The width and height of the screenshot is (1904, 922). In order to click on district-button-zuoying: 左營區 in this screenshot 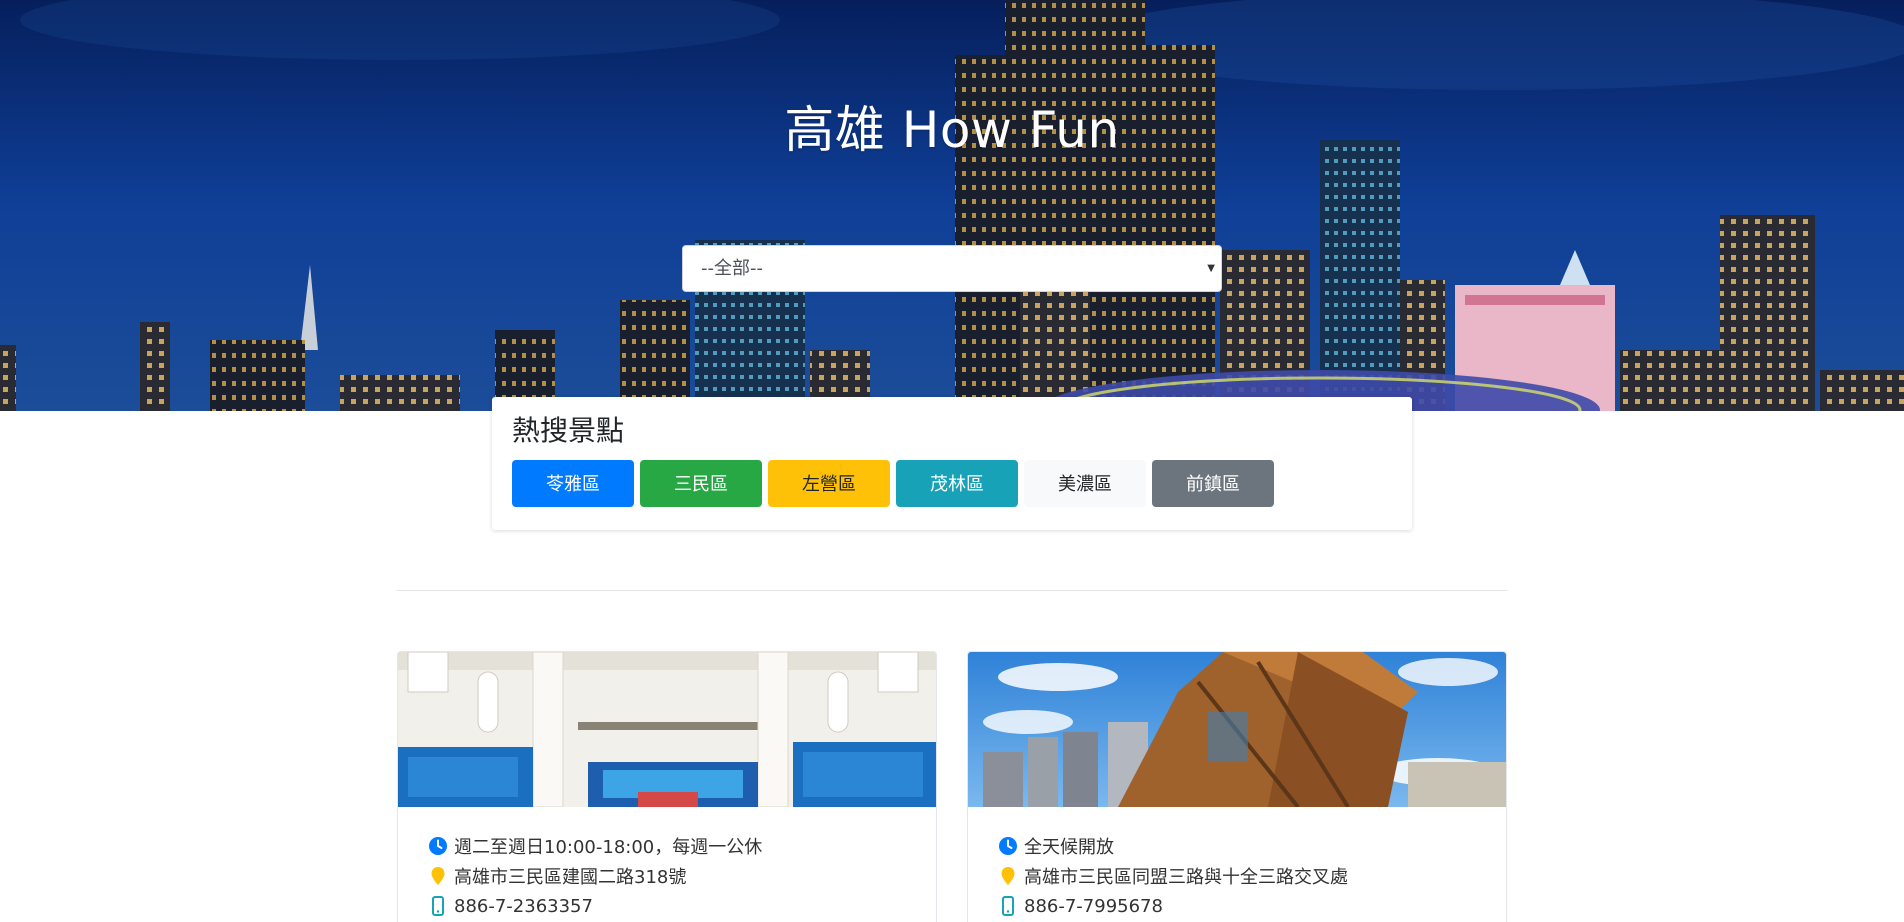, I will do `click(829, 483)`.